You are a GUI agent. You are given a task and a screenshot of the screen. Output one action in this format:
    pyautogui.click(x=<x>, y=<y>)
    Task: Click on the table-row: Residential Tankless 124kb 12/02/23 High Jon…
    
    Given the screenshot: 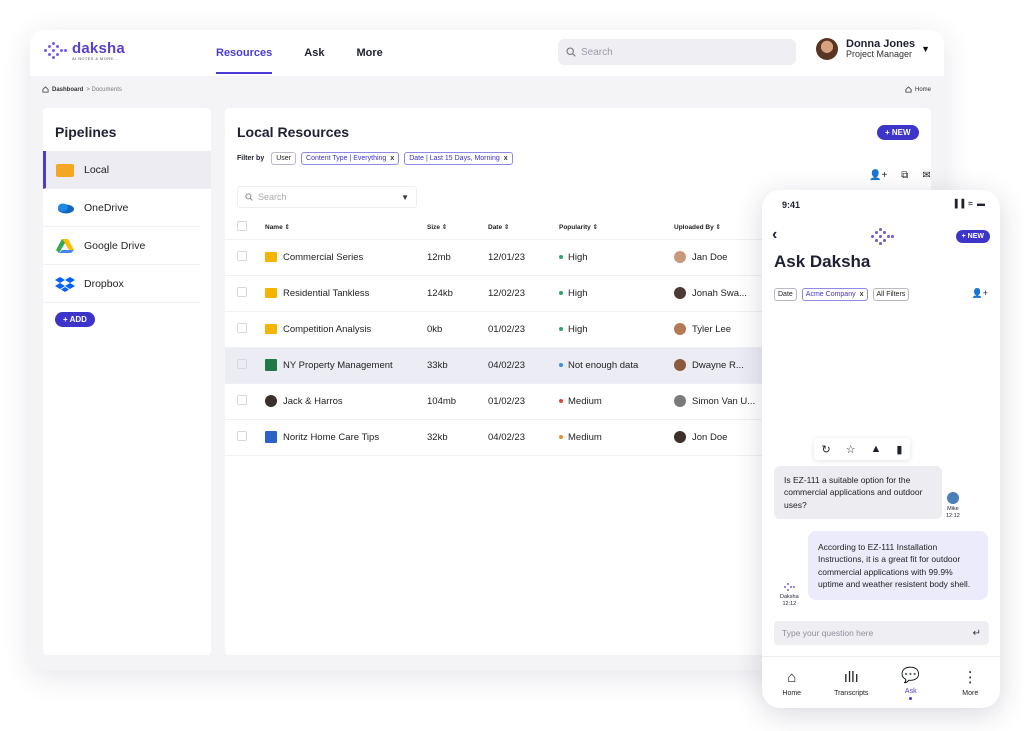 What is the action you would take?
    pyautogui.click(x=505, y=293)
    